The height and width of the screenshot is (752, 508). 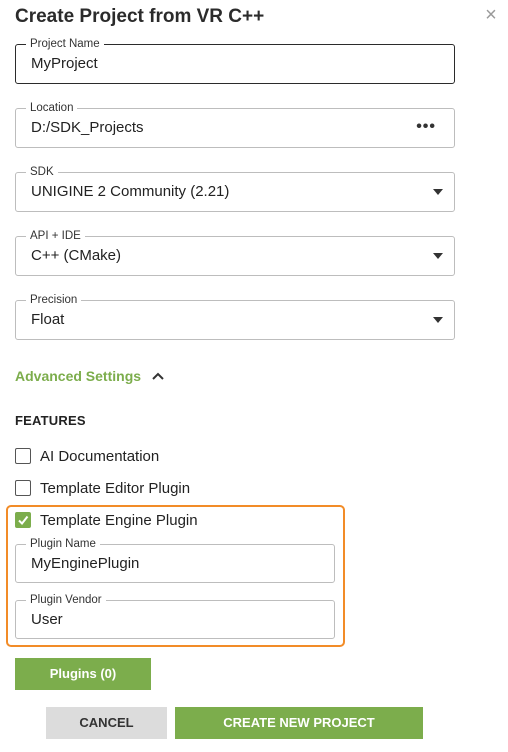 What do you see at coordinates (235, 188) in the screenshot?
I see `sdk-select: SDK UNIGINE 2 Community (2.21)` at bounding box center [235, 188].